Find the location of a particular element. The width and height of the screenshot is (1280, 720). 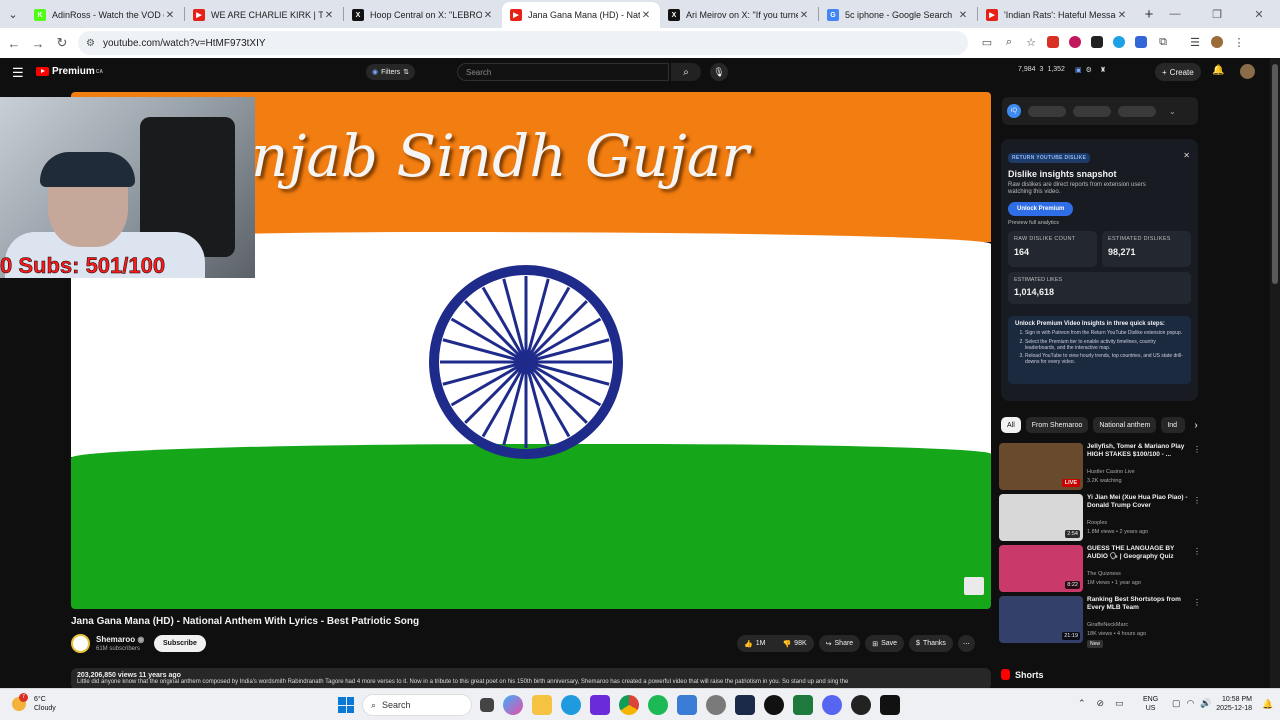

browser-tab: K AdinRoss - Watch the VOD on K✕ is located at coordinates (105, 15).